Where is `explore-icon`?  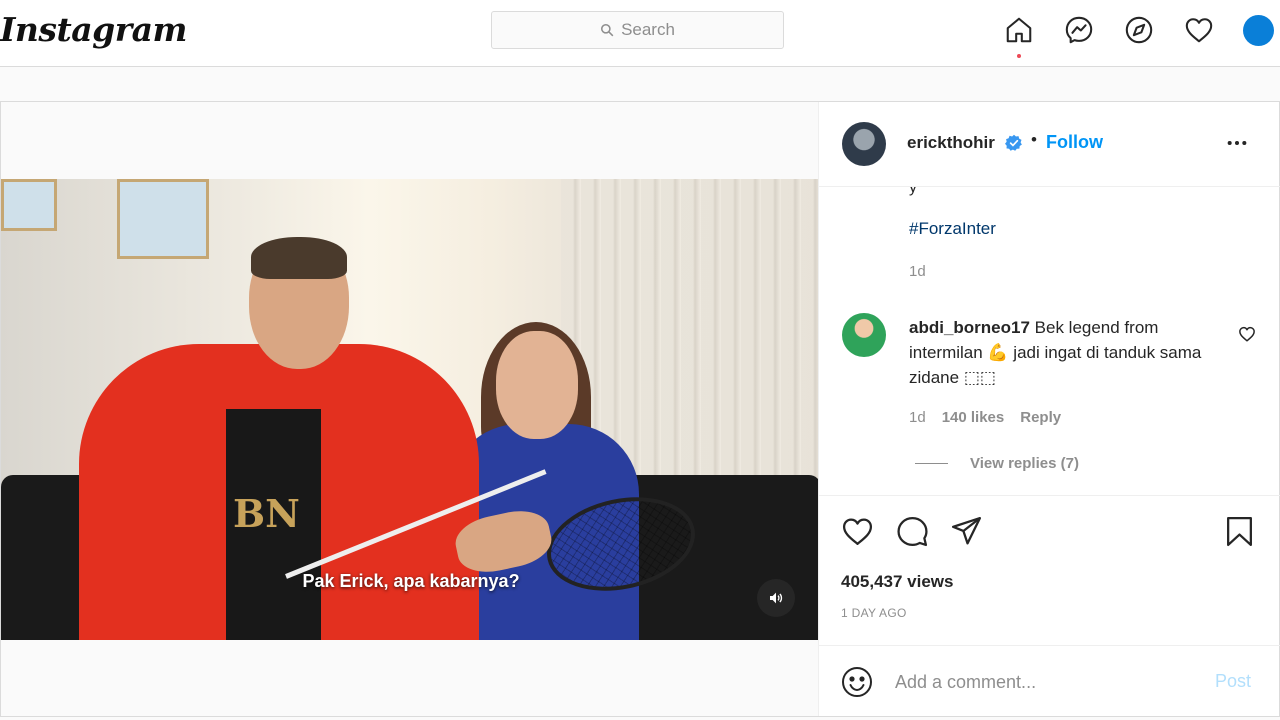
explore-icon is located at coordinates (1139, 30).